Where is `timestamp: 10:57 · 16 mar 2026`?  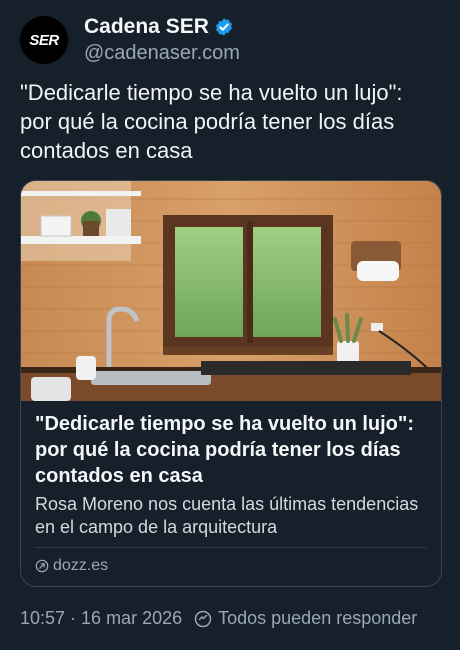
timestamp: 10:57 · 16 mar 2026 is located at coordinates (101, 618).